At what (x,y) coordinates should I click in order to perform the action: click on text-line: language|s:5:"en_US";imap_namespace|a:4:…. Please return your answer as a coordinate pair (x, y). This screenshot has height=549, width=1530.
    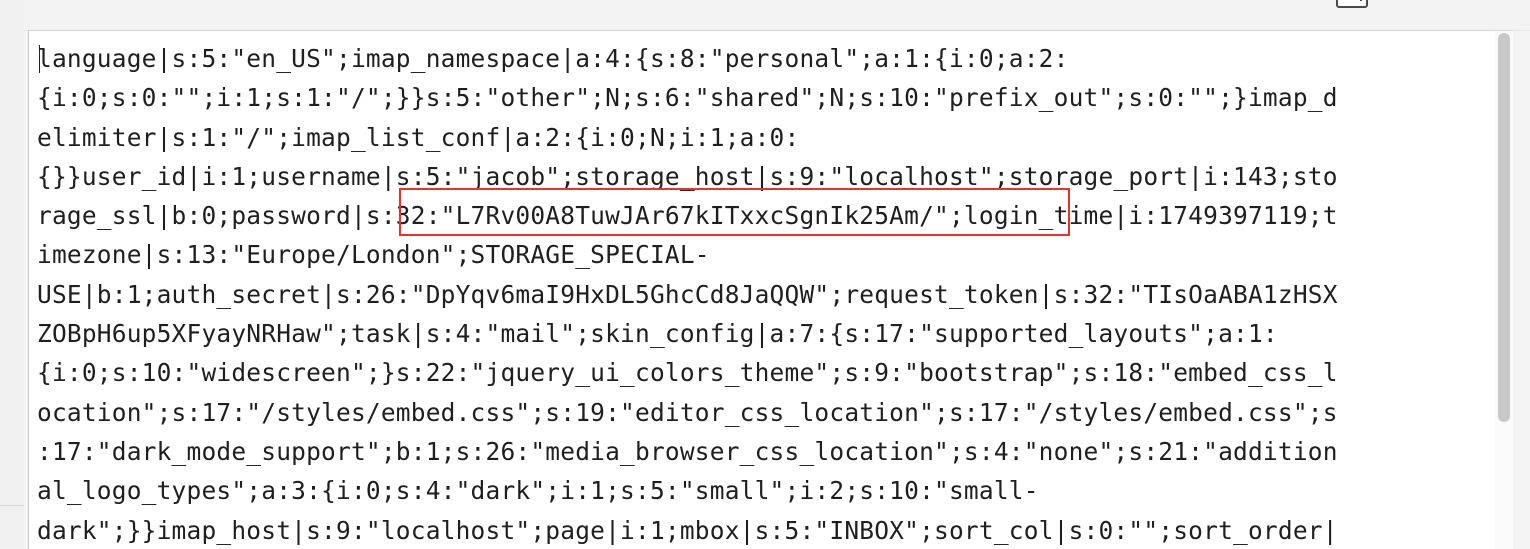
    Looking at the image, I should click on (553, 58).